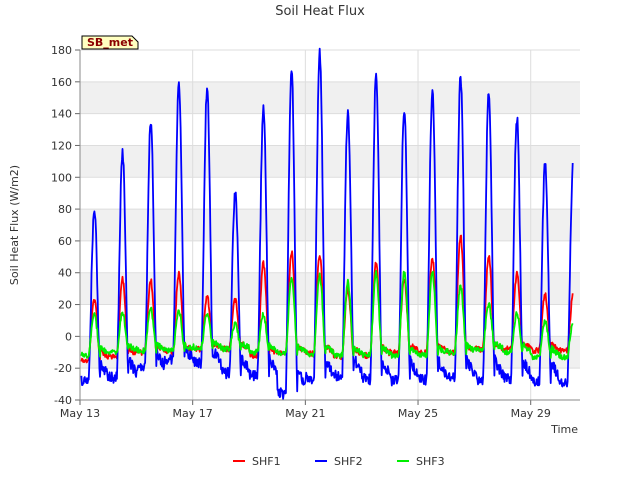  I want to click on x-axis-label: Time, so click(564, 429).